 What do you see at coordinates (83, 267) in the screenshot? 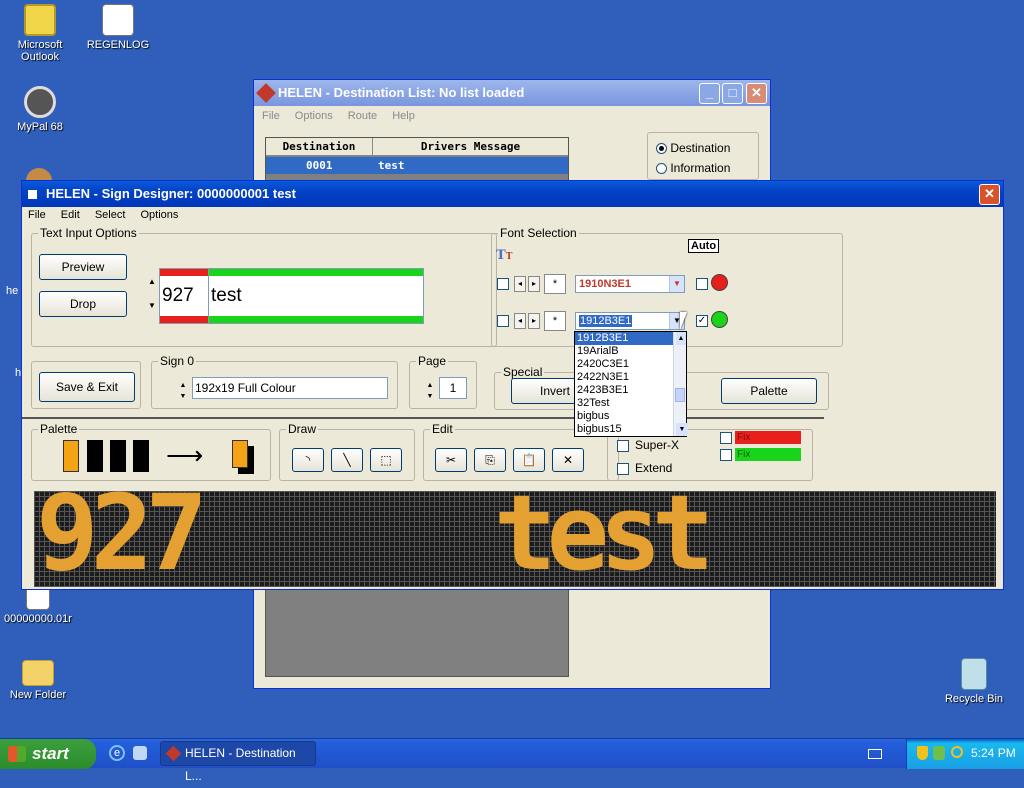
I see `preview-button: Preview` at bounding box center [83, 267].